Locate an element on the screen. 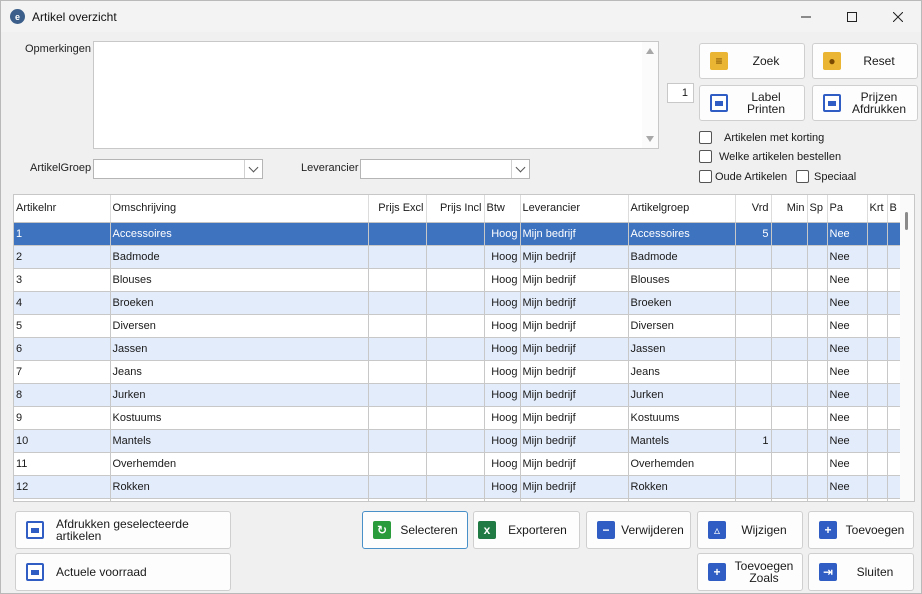  table-row: 12 Rokken Hoog Mijn bedrijf Rokken Nee is located at coordinates (458, 487).